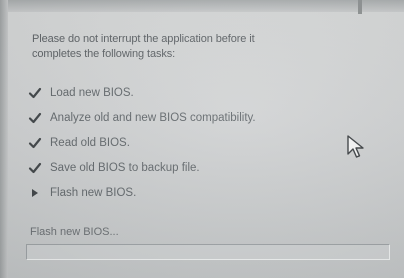  I want to click on task-label: Save old BIOS to backup file., so click(125, 167).